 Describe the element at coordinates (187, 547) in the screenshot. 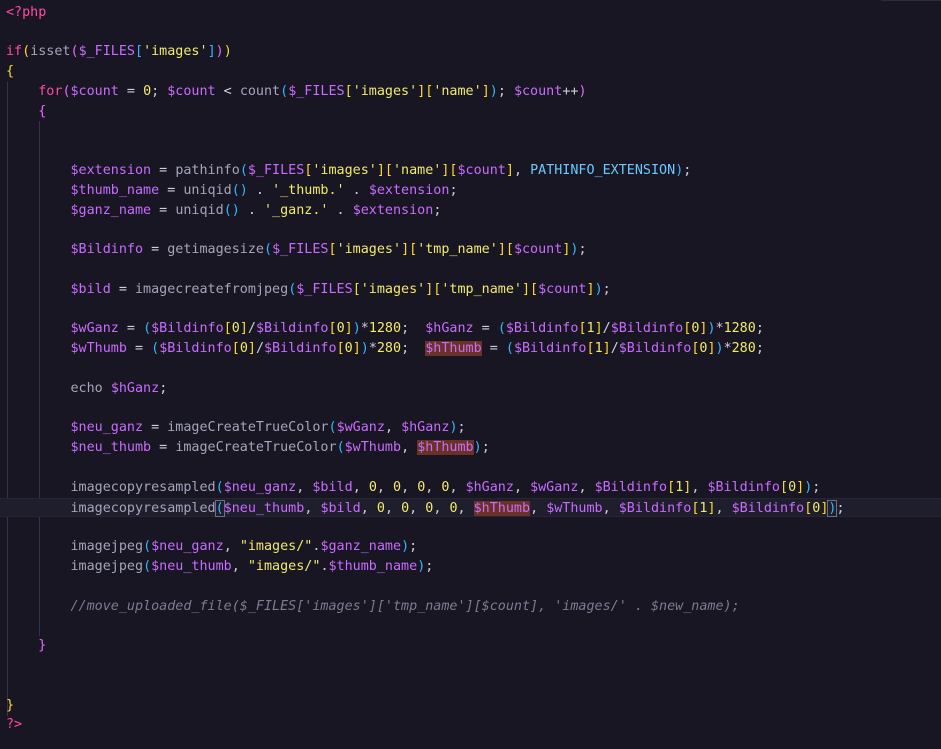

I see `code-token: $neu_ganz` at that location.